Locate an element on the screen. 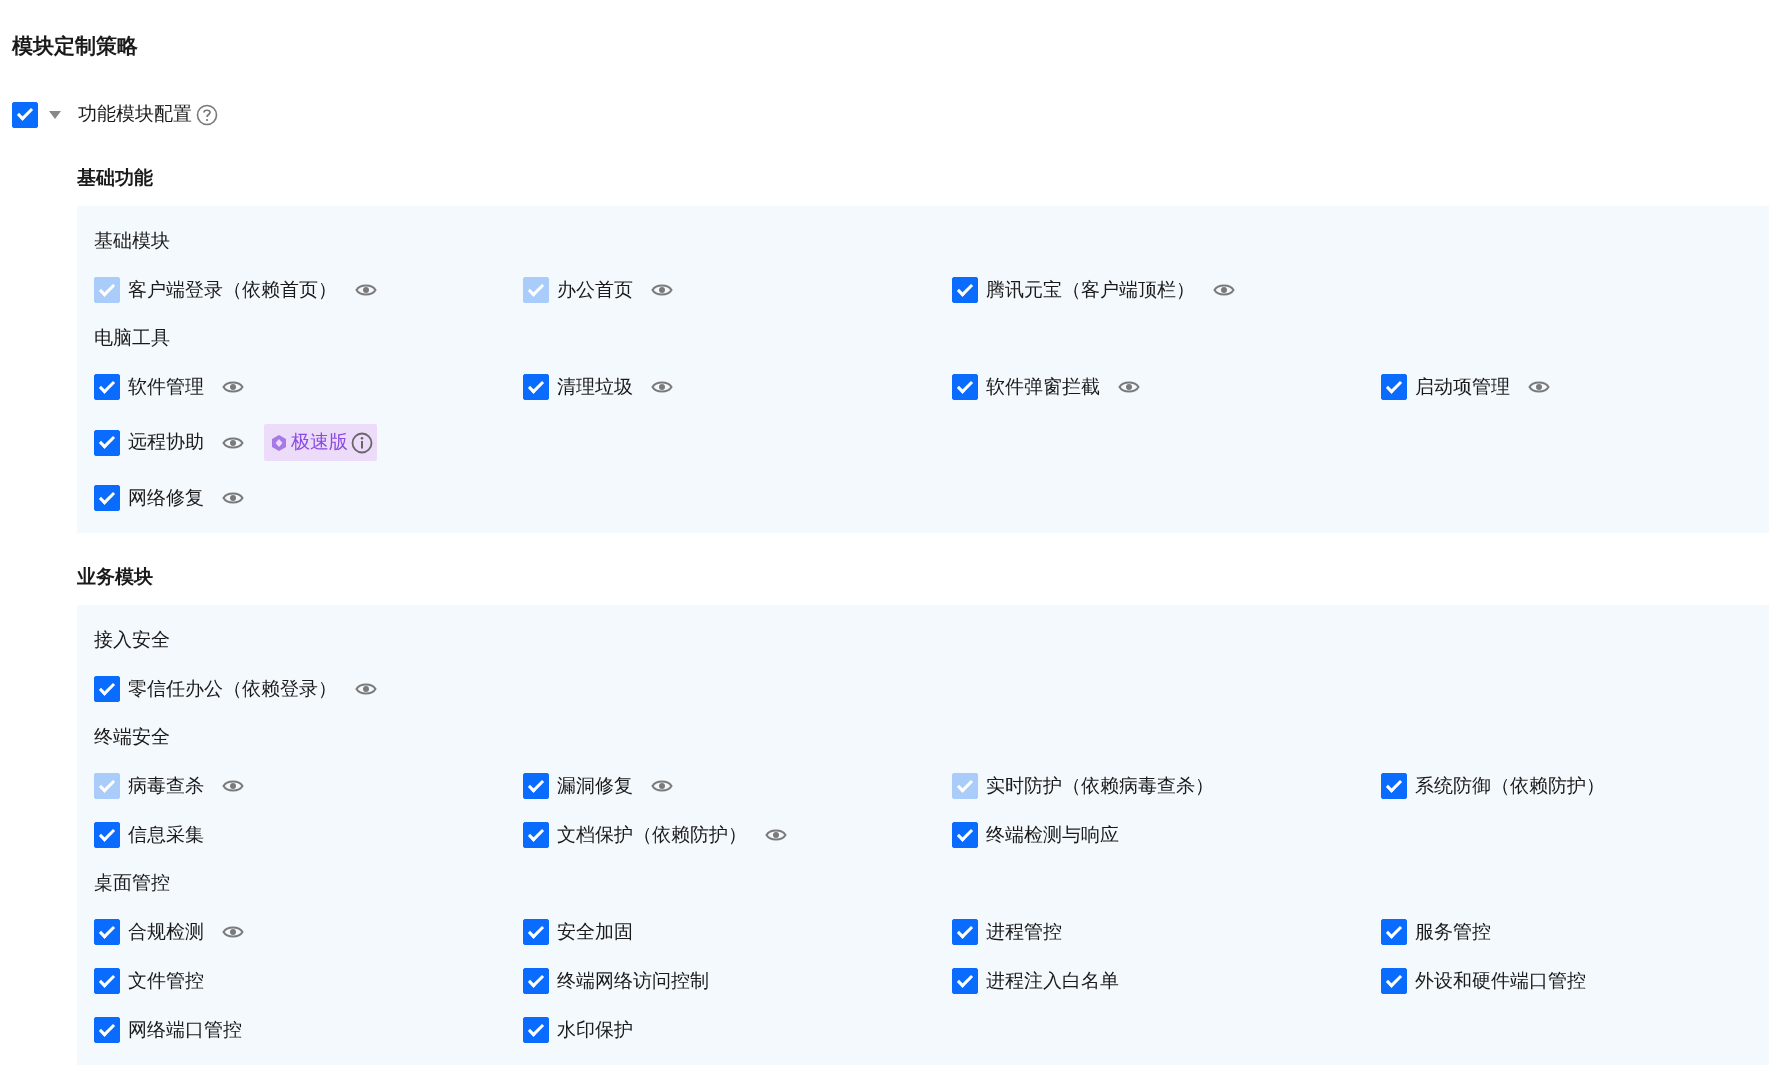 This screenshot has width=1769, height=1082. option-label: 零信任办公（依赖登录） is located at coordinates (232, 688).